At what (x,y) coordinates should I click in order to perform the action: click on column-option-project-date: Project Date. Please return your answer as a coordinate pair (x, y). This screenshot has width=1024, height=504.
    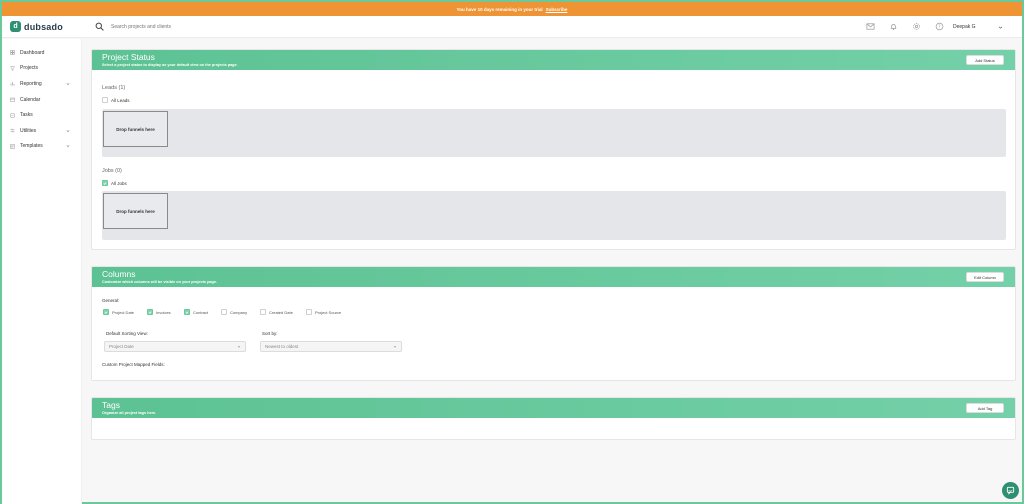
    Looking at the image, I should click on (125, 312).